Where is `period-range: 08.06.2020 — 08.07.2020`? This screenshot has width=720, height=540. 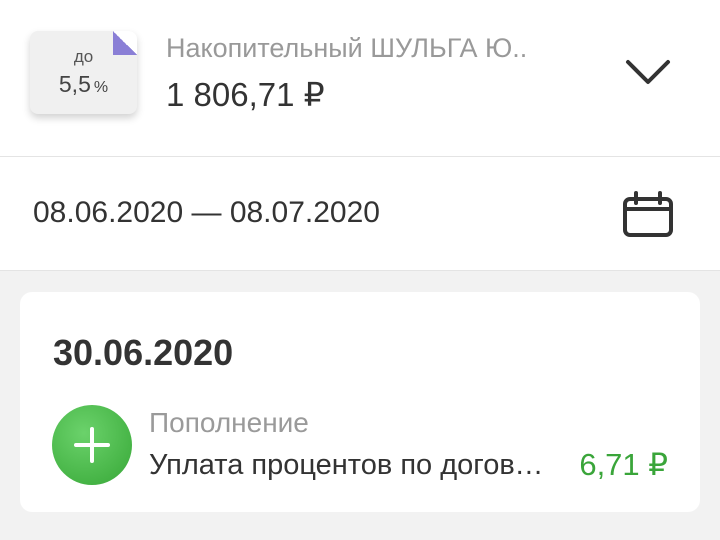
period-range: 08.06.2020 — 08.07.2020 is located at coordinates (206, 212).